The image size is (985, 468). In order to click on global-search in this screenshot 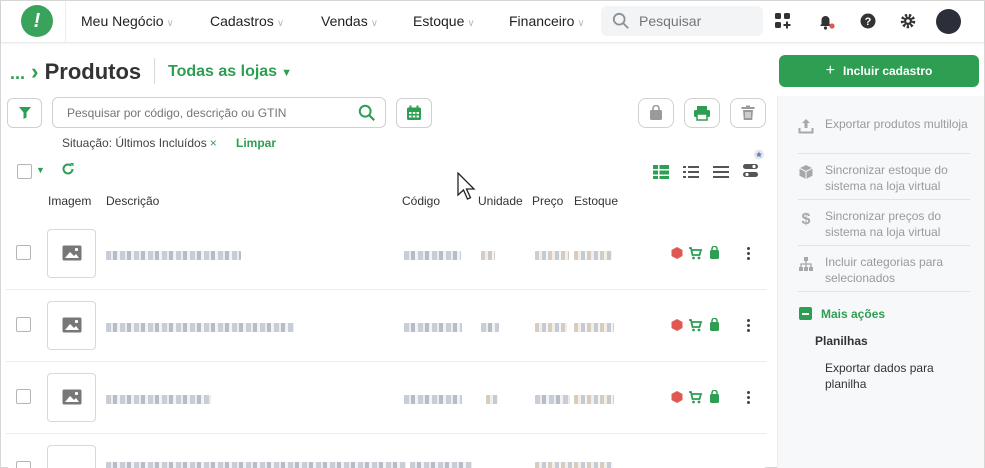, I will do `click(682, 21)`.